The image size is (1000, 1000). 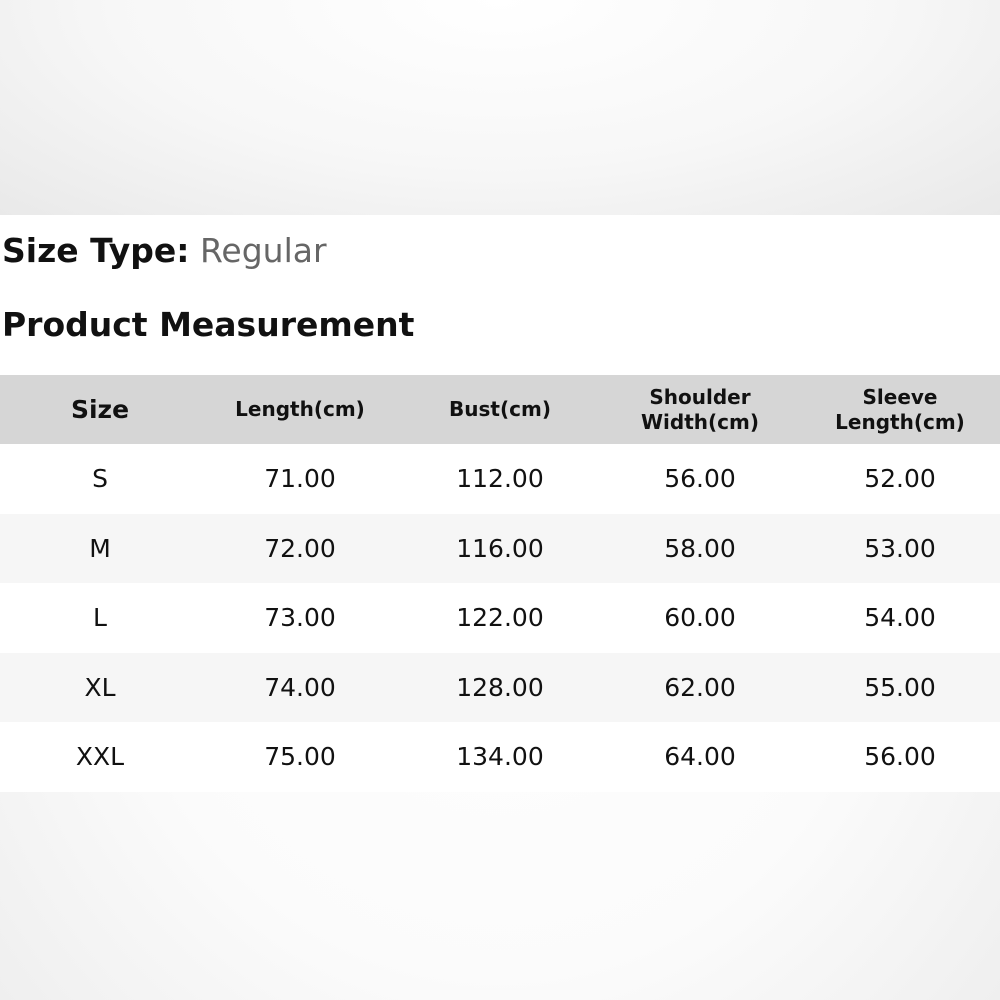 What do you see at coordinates (700, 396) in the screenshot?
I see `header-shoulder-line1: Shoulder` at bounding box center [700, 396].